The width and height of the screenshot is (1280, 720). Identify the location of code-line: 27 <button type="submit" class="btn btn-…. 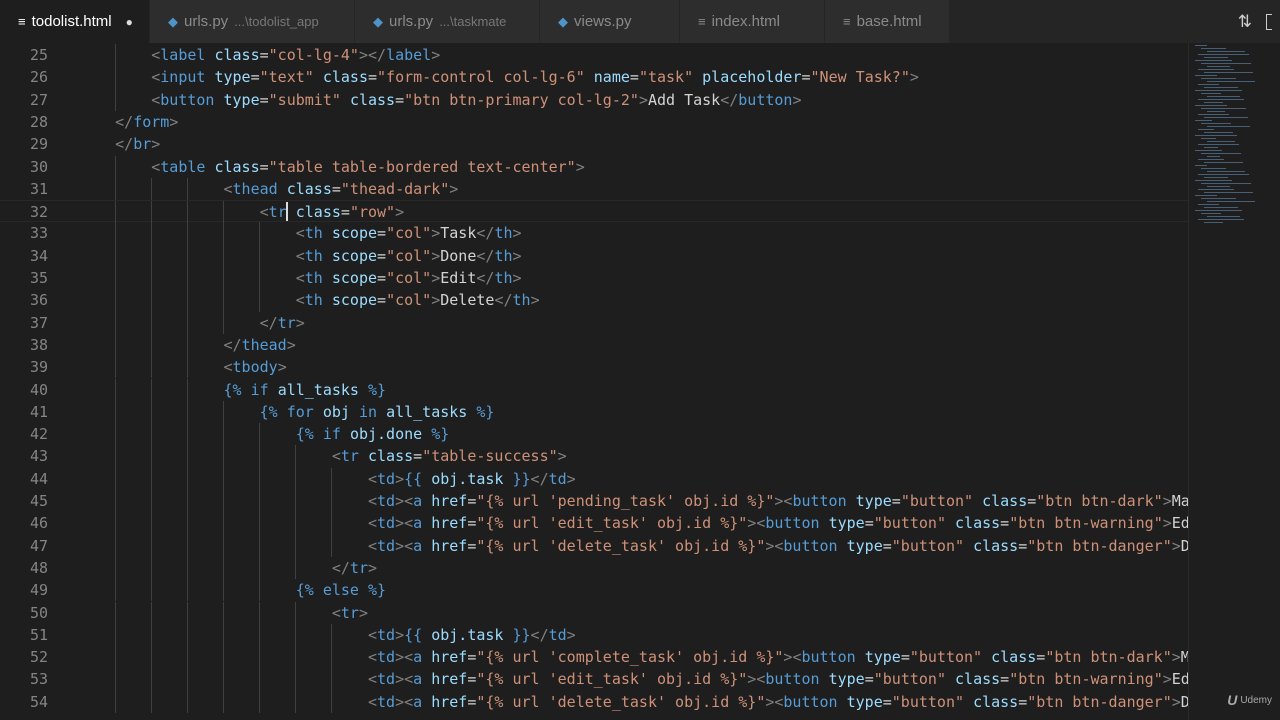
(594, 99).